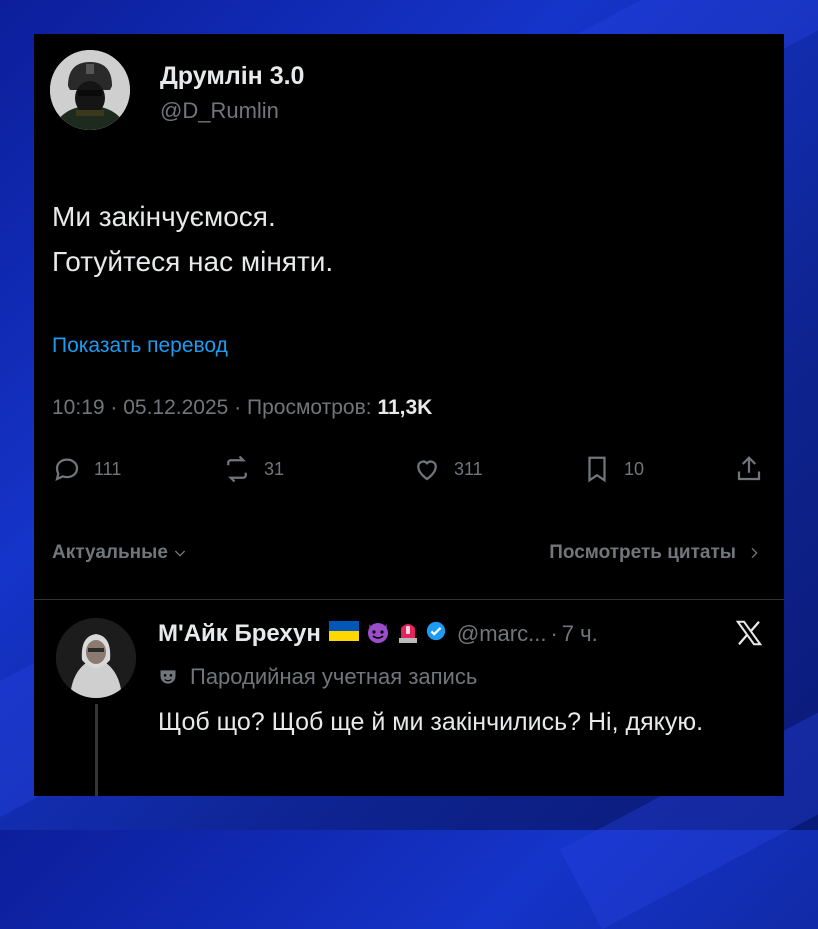  I want to click on action-bar: 111 31 311 10, so click(410, 474).